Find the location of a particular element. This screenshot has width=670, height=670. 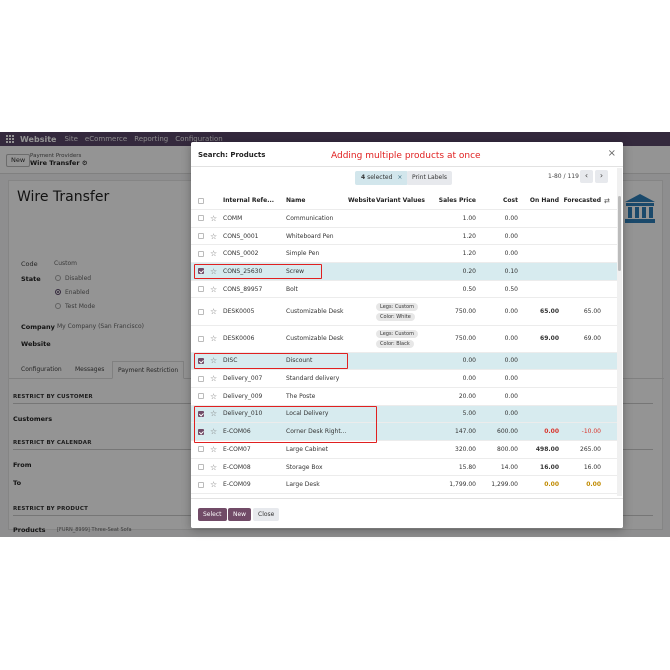

column-on-hand: On Hand is located at coordinates (540, 200).